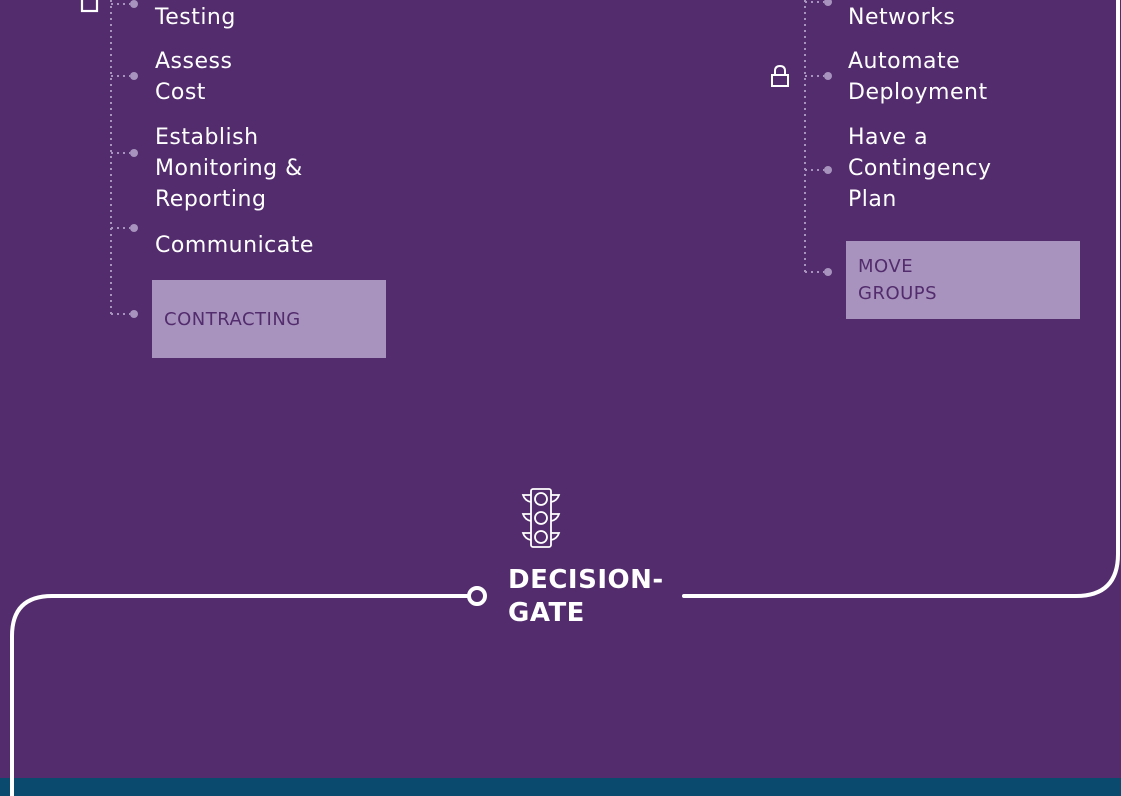 The image size is (1121, 796). What do you see at coordinates (963, 280) in the screenshot?
I see `move-groups-box: MOVE GROUPS` at bounding box center [963, 280].